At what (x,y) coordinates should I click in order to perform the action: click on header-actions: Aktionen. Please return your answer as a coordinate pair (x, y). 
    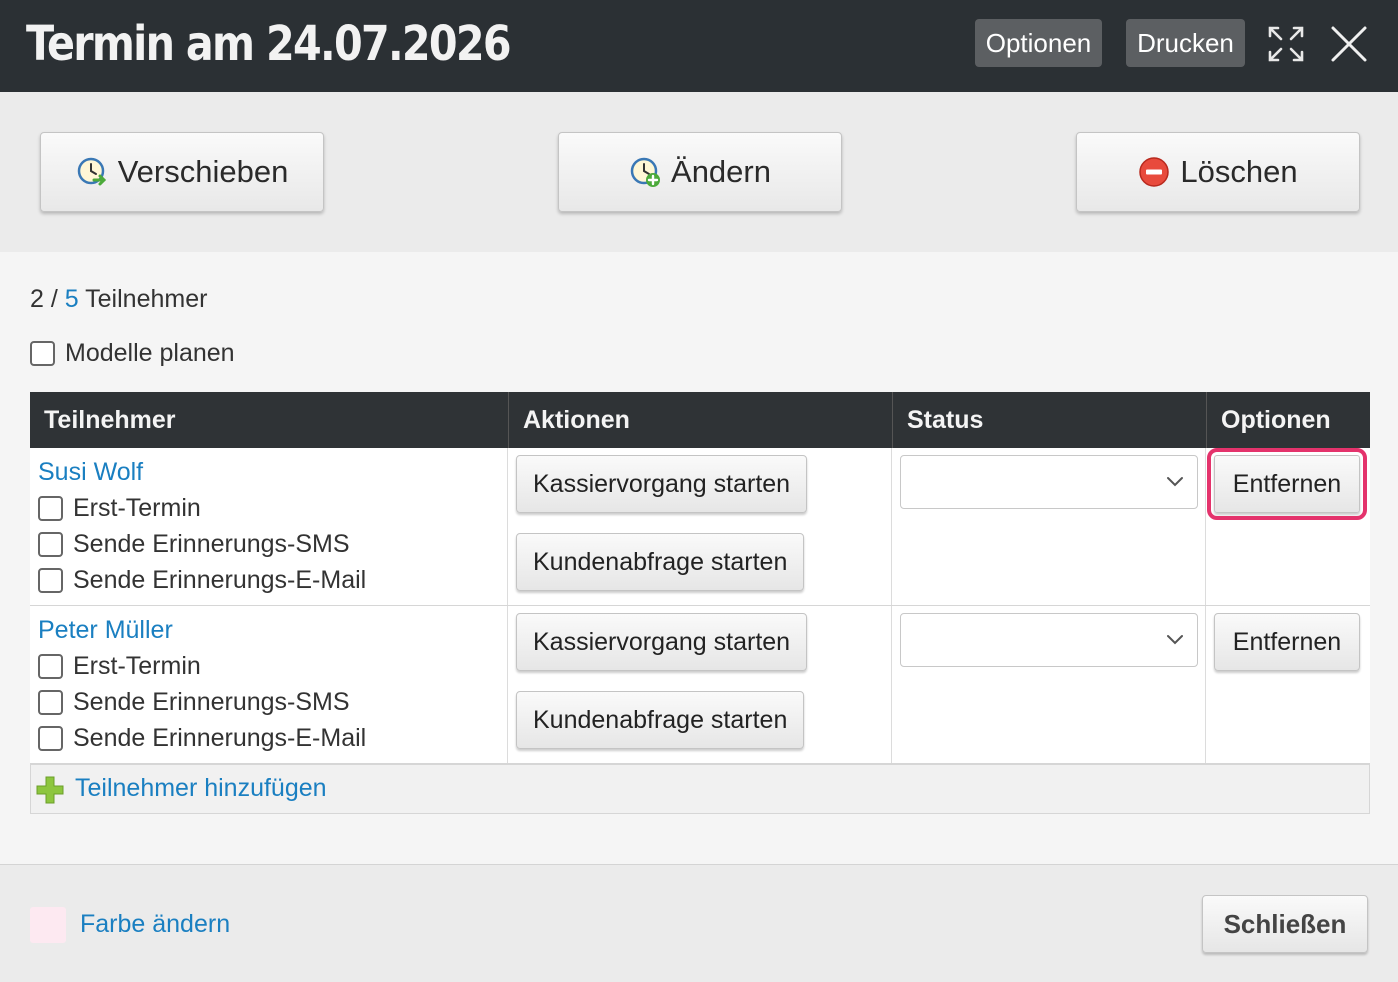
    Looking at the image, I should click on (701, 420).